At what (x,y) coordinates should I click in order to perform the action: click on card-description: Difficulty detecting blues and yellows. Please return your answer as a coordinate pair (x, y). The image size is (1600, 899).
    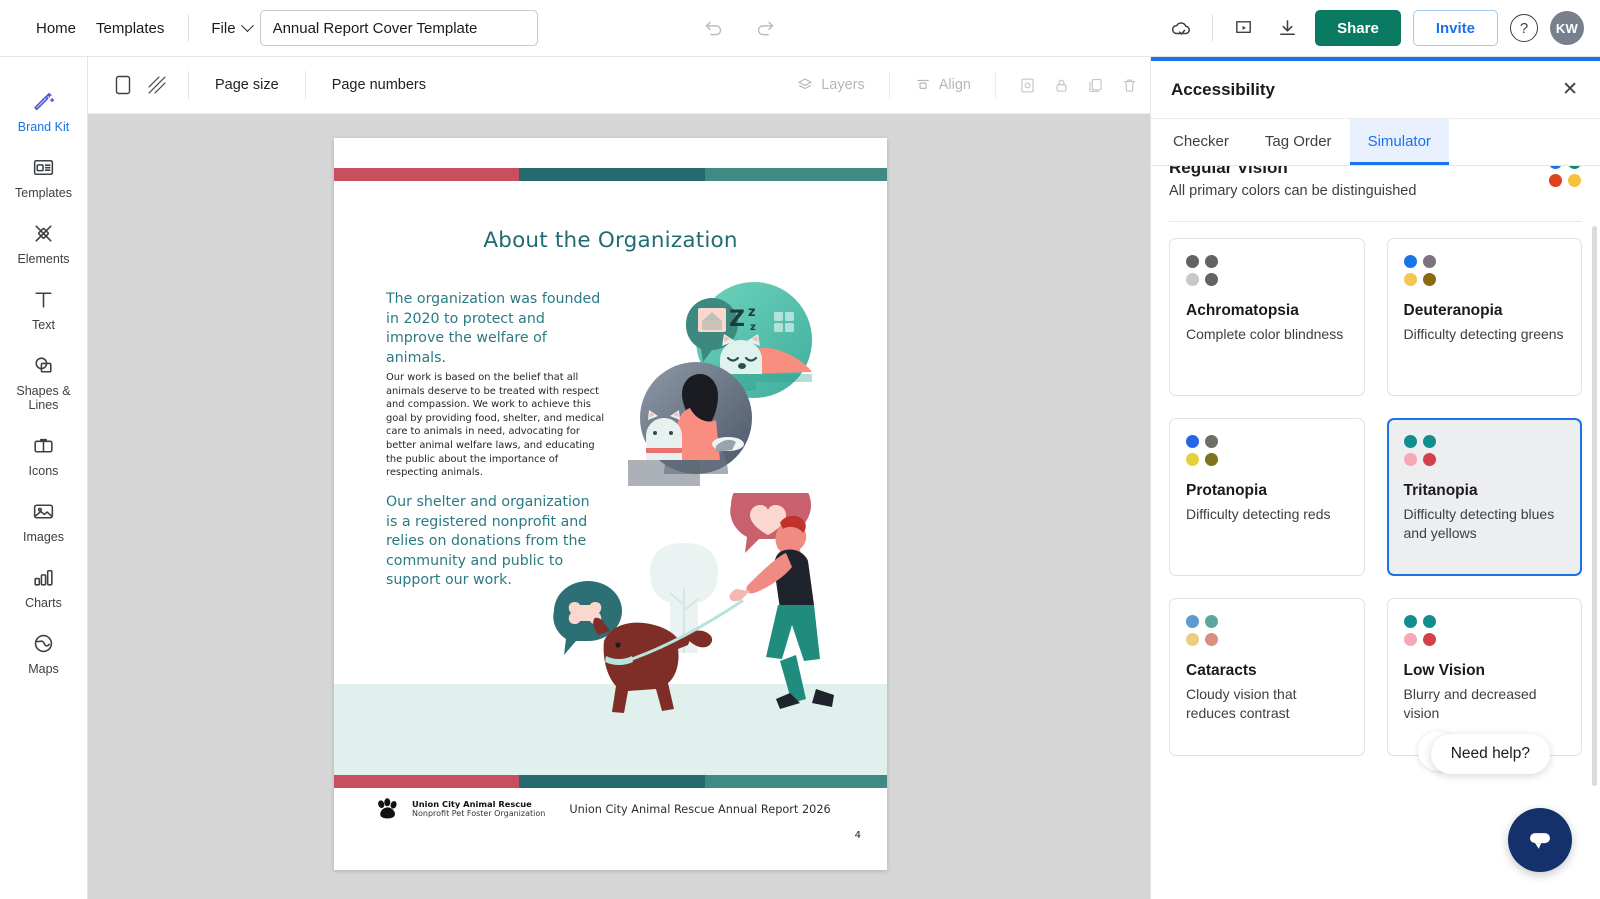
    Looking at the image, I should click on (1479, 523).